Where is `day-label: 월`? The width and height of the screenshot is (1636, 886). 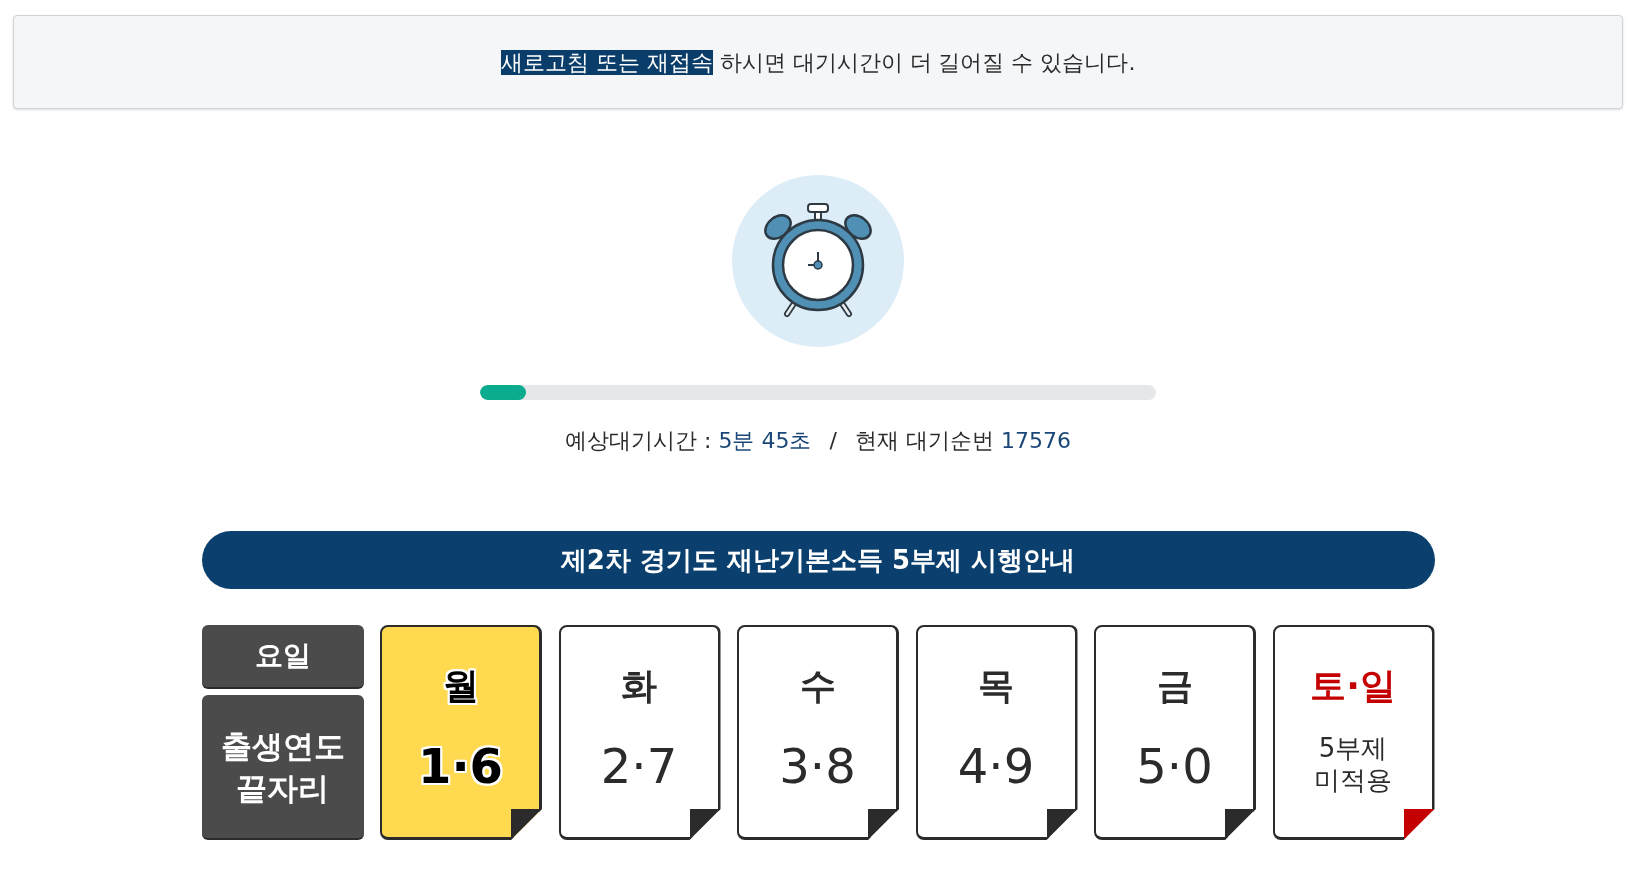
day-label: 월 is located at coordinates (460, 686).